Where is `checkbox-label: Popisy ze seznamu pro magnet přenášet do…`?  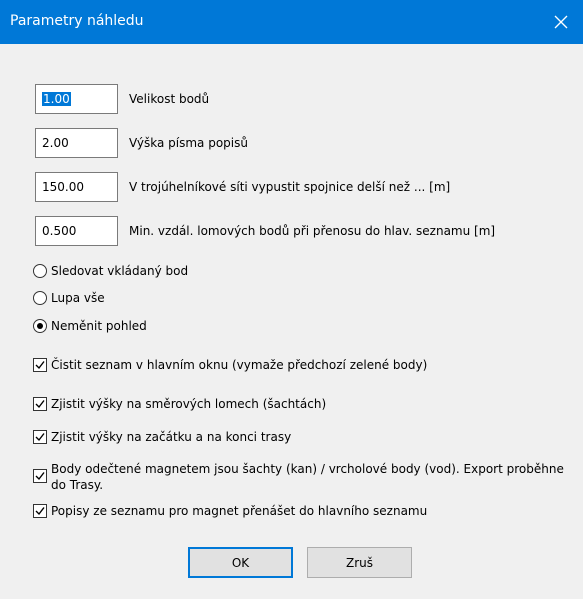 checkbox-label: Popisy ze seznamu pro magnet přenášet do… is located at coordinates (239, 511).